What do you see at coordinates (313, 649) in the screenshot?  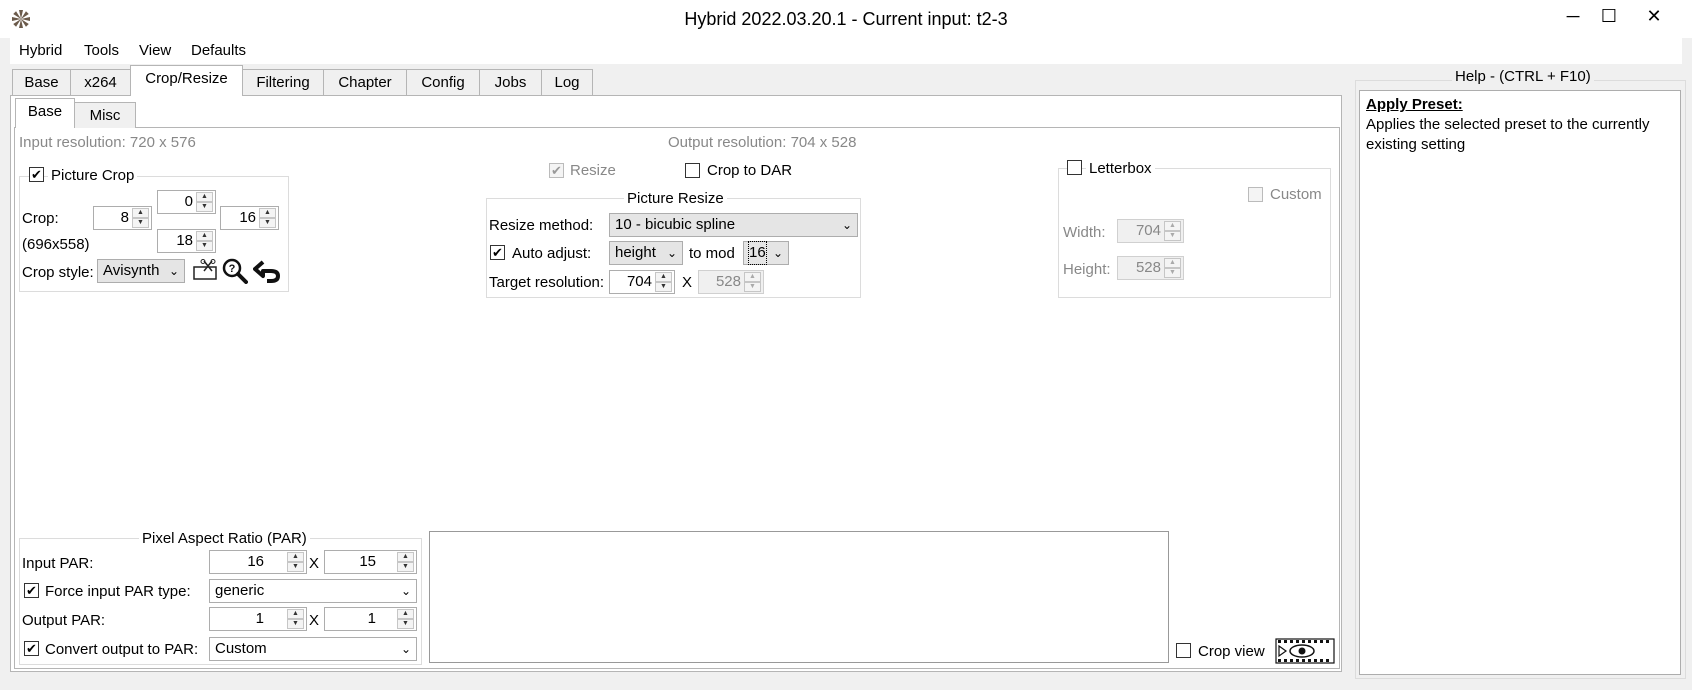 I see `convert-par-combo: Custom ⌄` at bounding box center [313, 649].